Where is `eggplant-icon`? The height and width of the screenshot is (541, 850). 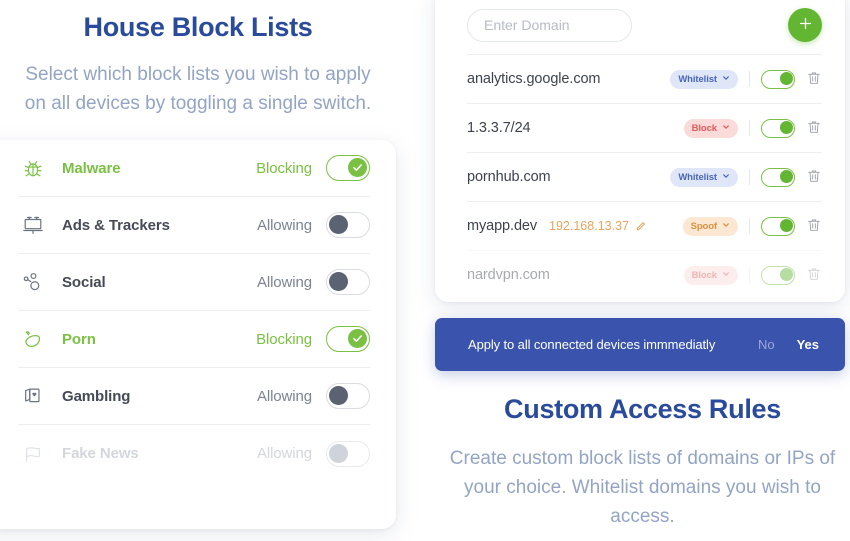
eggplant-icon is located at coordinates (33, 339).